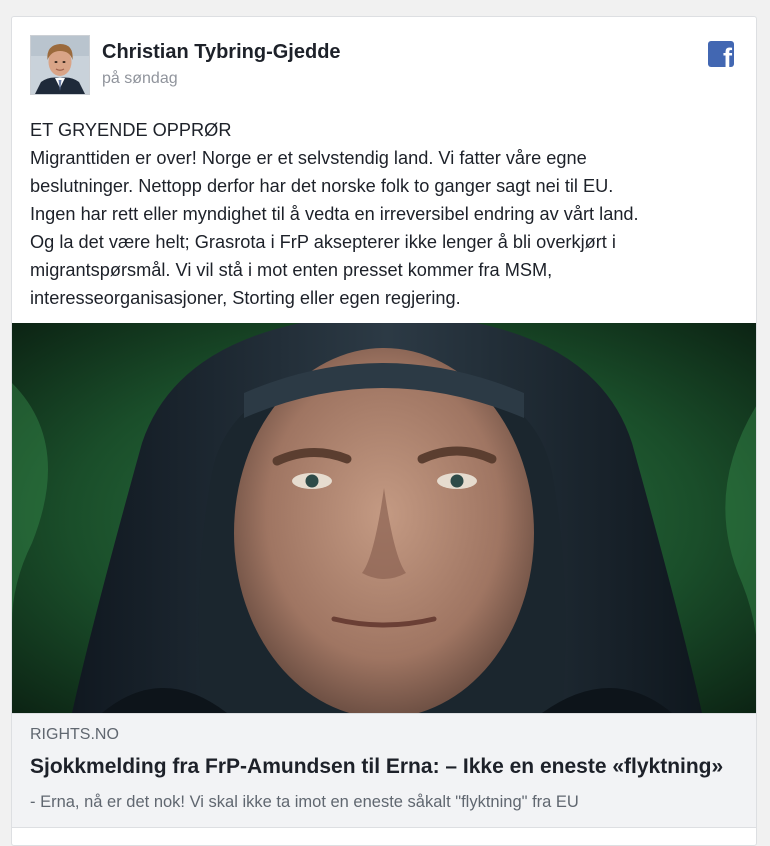  Describe the element at coordinates (727, 55) in the screenshot. I see `facebook-icon-glyph: f` at that location.